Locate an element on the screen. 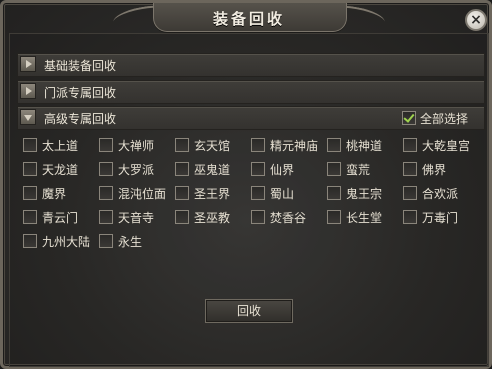 The width and height of the screenshot is (492, 369). option-label: 焚香谷 is located at coordinates (288, 218).